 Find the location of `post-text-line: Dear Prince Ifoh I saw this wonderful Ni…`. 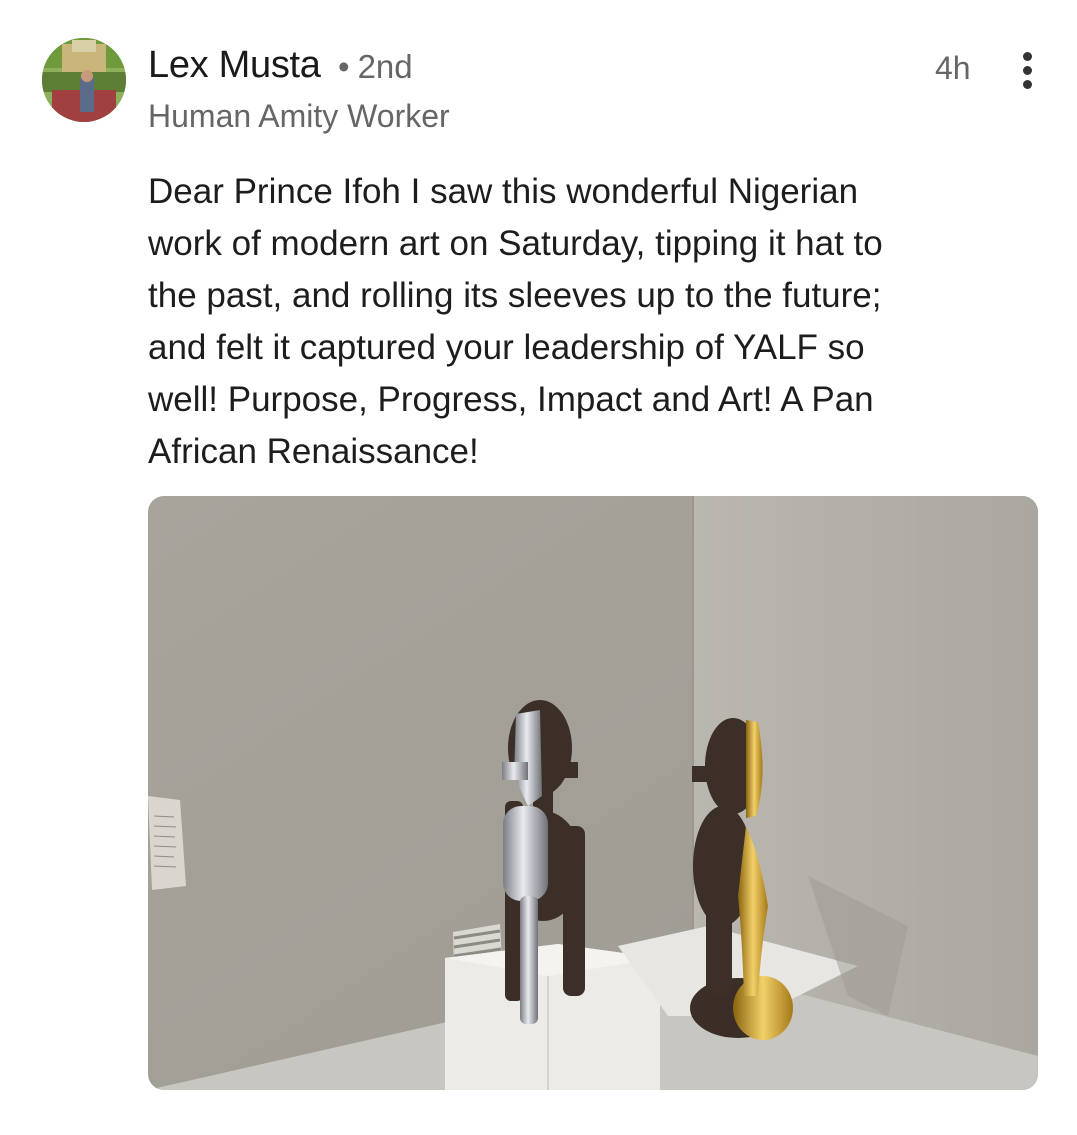

post-text-line: Dear Prince Ifoh I saw this wonderful Ni… is located at coordinates (503, 191).